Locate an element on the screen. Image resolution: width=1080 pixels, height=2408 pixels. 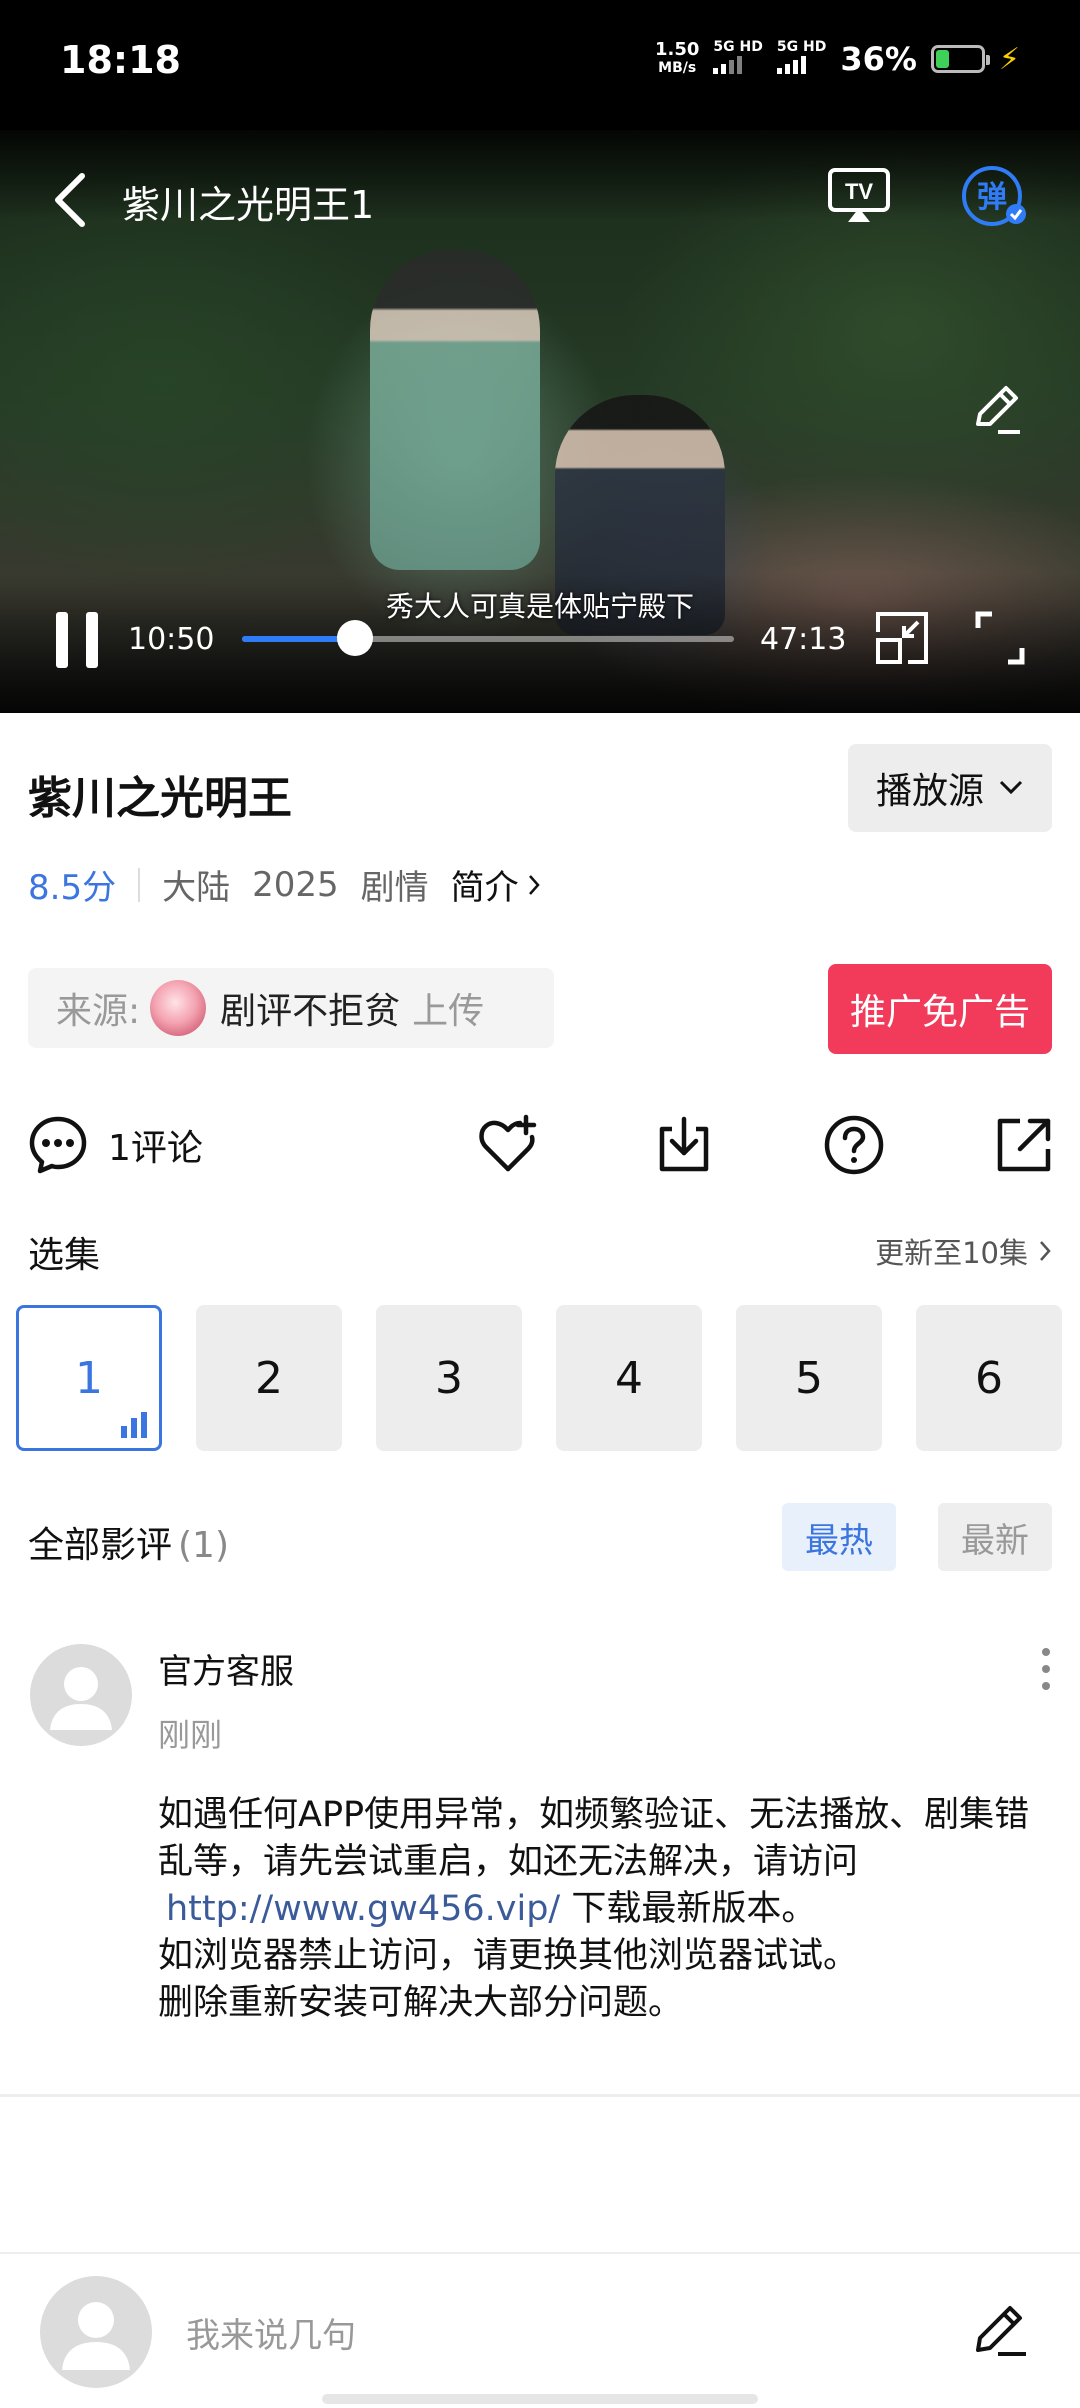
favorite-button is located at coordinates (508, 1145).